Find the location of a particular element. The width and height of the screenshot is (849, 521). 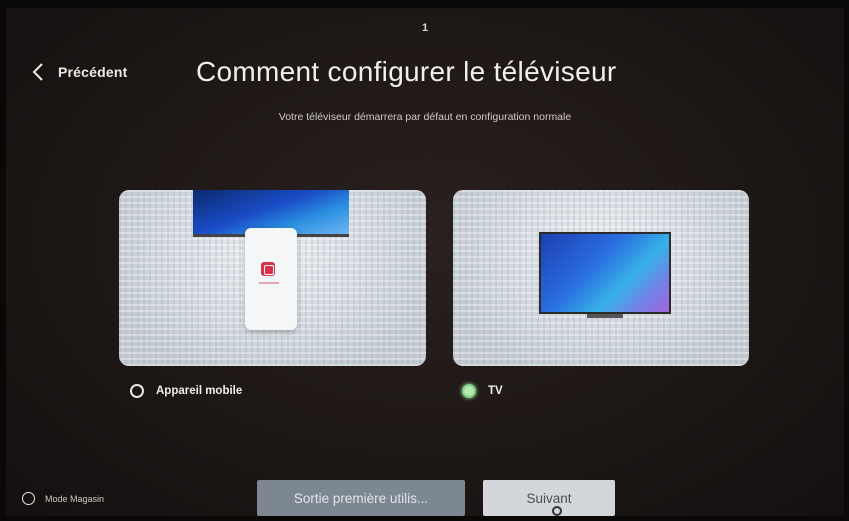

tv-option-label: TV is located at coordinates (495, 391).